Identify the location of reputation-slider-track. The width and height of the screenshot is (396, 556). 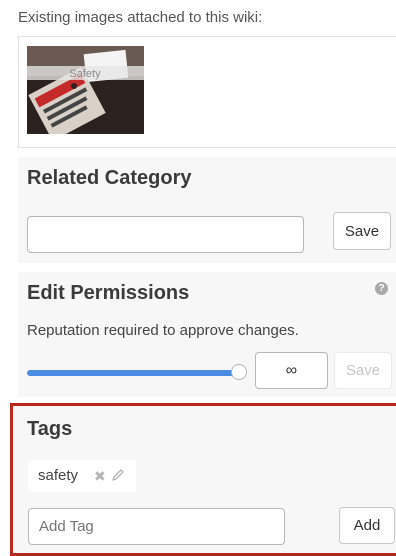
(133, 373).